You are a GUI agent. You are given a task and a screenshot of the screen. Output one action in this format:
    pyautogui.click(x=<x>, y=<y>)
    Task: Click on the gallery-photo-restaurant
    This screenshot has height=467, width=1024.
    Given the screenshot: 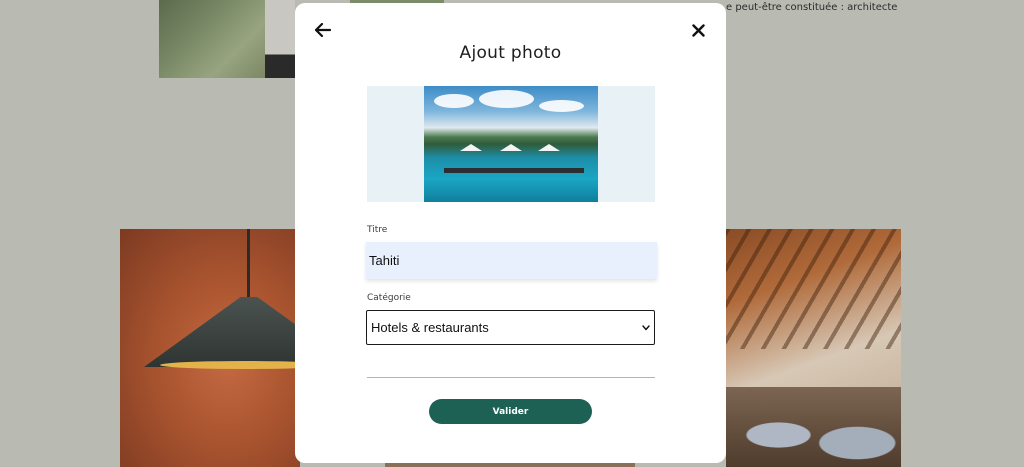 What is the action you would take?
    pyautogui.click(x=813, y=348)
    